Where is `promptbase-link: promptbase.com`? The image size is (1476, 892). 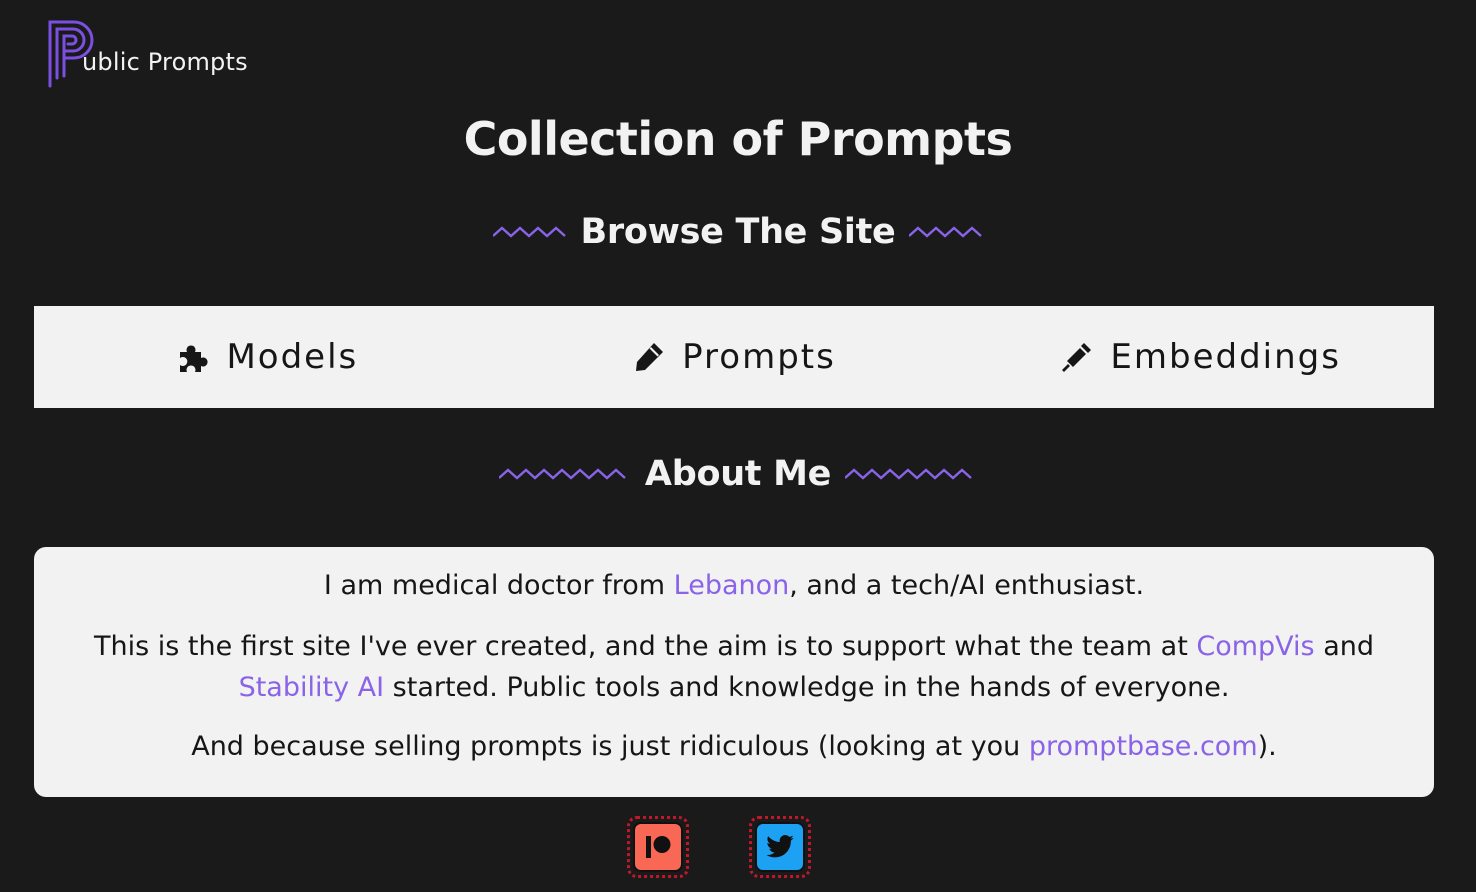
promptbase-link: promptbase.com is located at coordinates (1143, 746).